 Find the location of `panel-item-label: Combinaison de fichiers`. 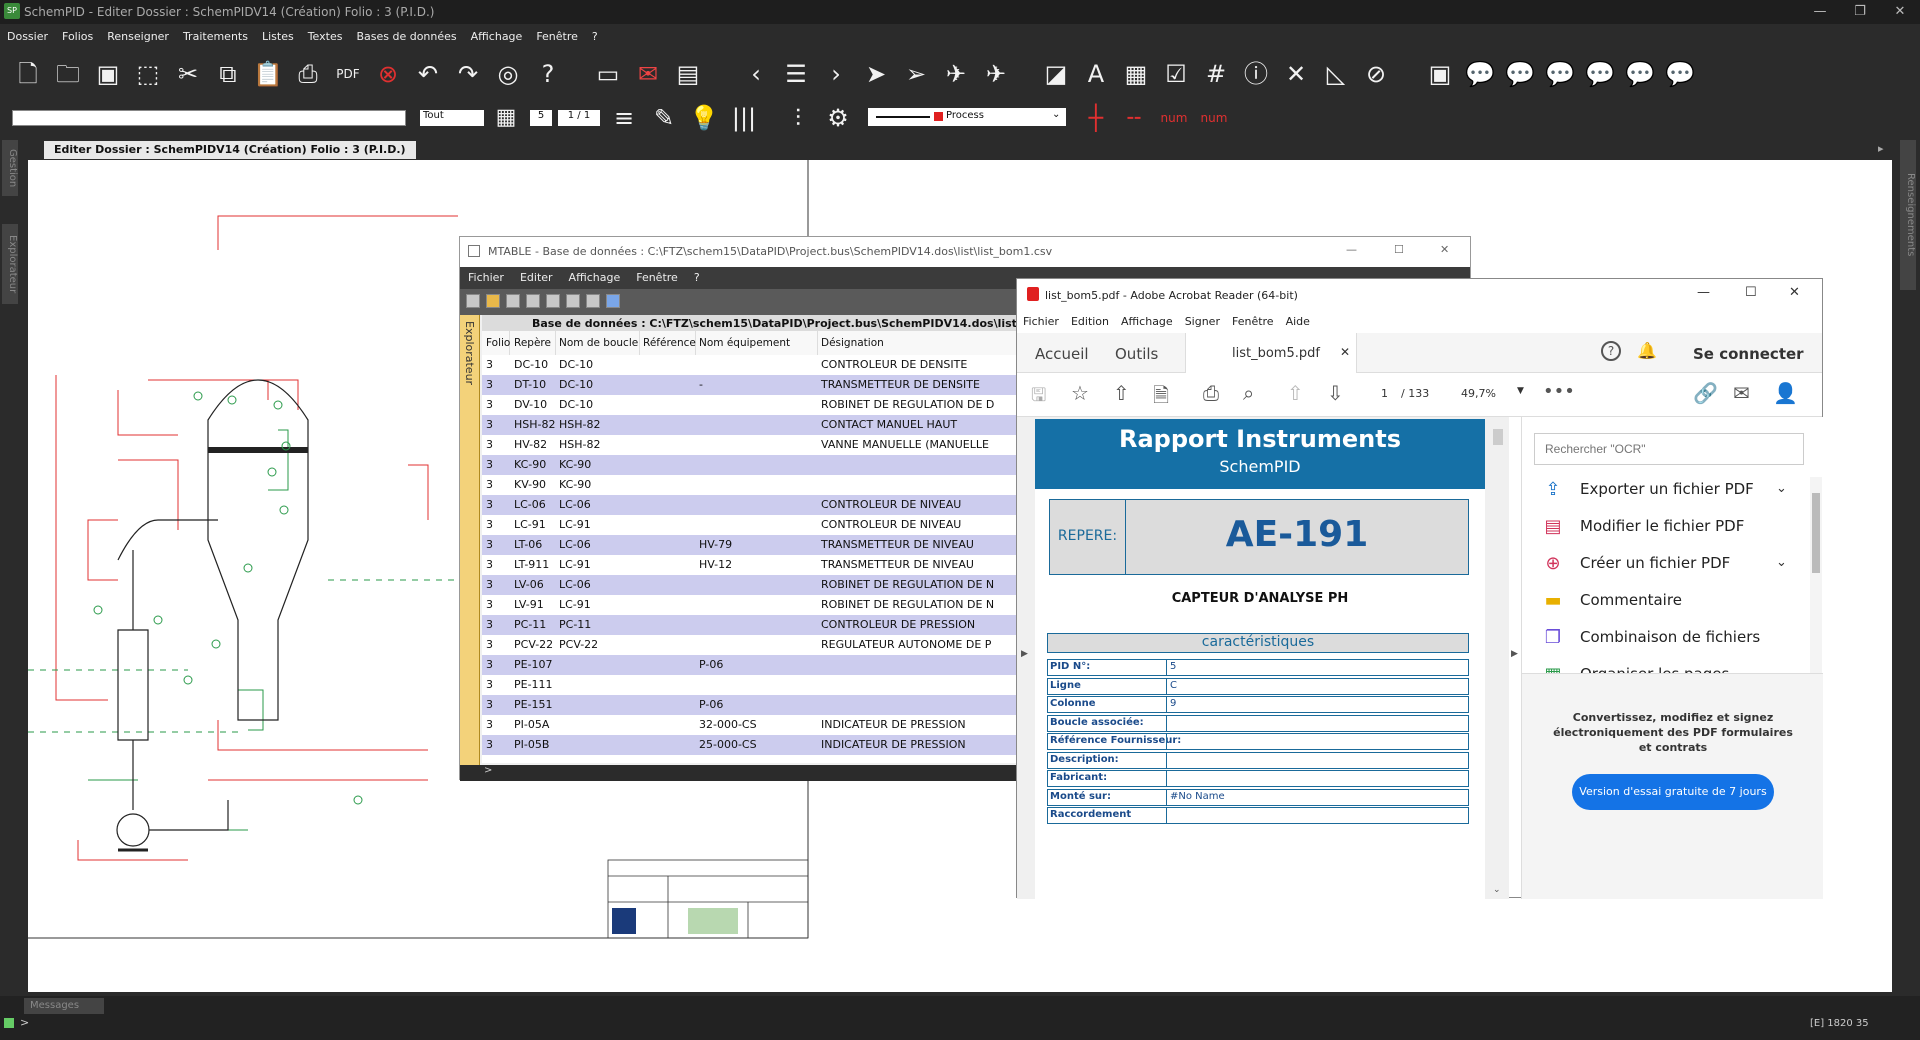

panel-item-label: Combinaison de fichiers is located at coordinates (1670, 637).